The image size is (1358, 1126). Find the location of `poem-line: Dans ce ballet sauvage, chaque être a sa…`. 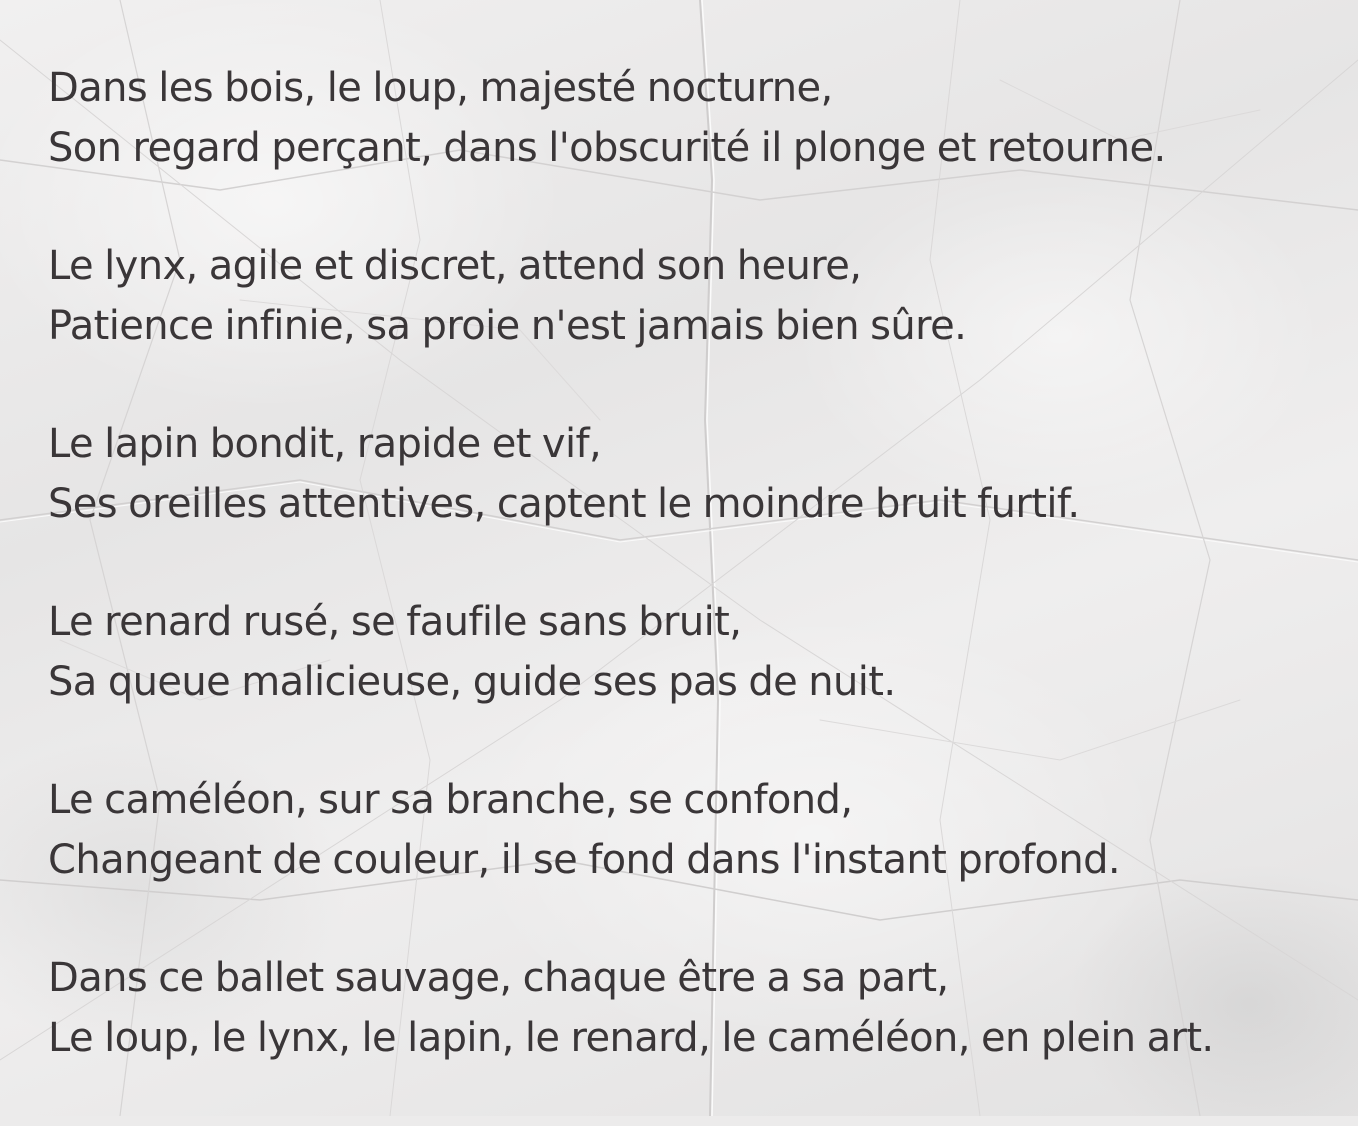

poem-line: Dans ce ballet sauvage, chaque être a sa… is located at coordinates (498, 978).